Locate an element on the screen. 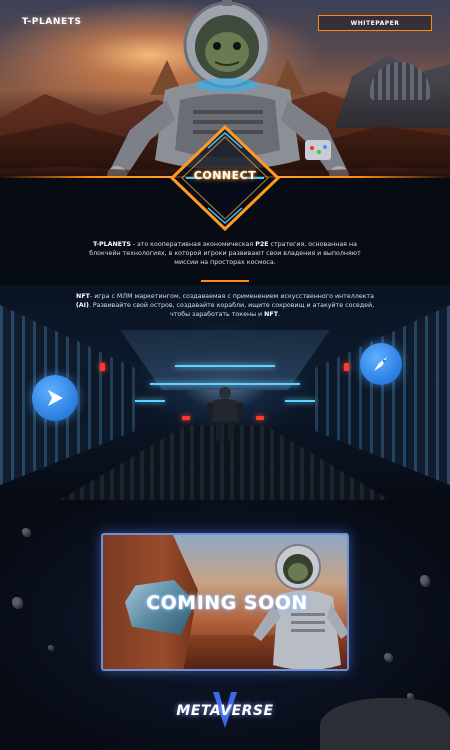 The width and height of the screenshot is (450, 750). rocket-icon is located at coordinates (380, 364).